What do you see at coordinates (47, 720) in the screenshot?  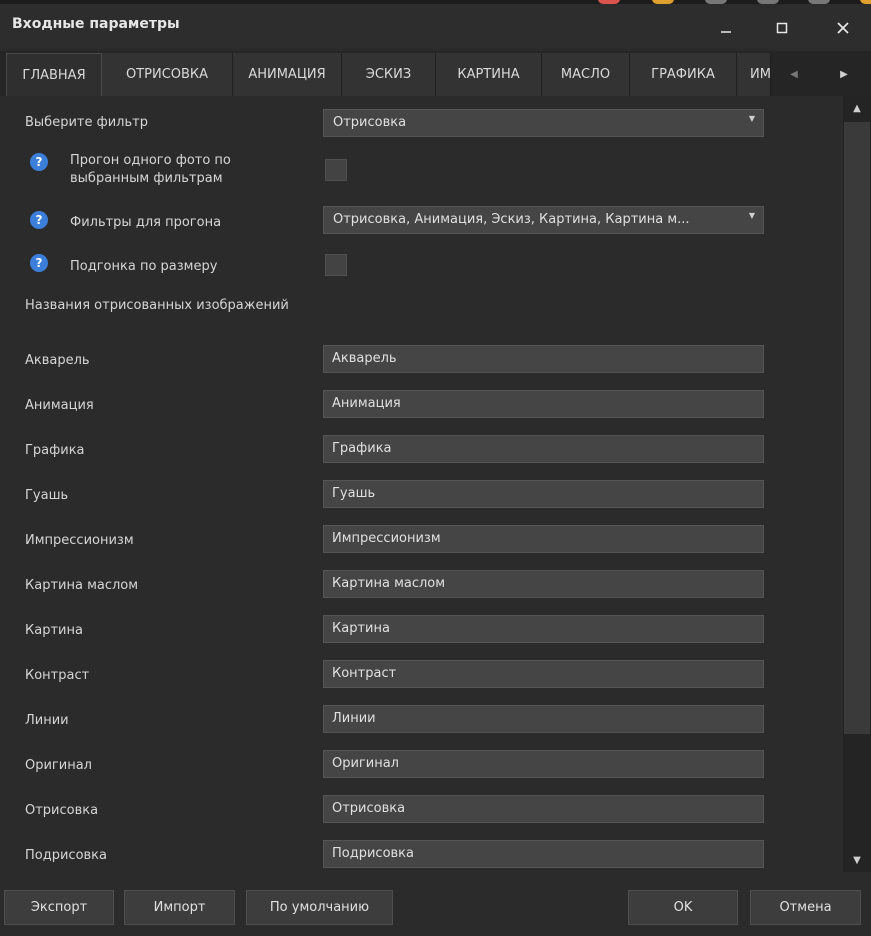 I see `name-label: Линии` at bounding box center [47, 720].